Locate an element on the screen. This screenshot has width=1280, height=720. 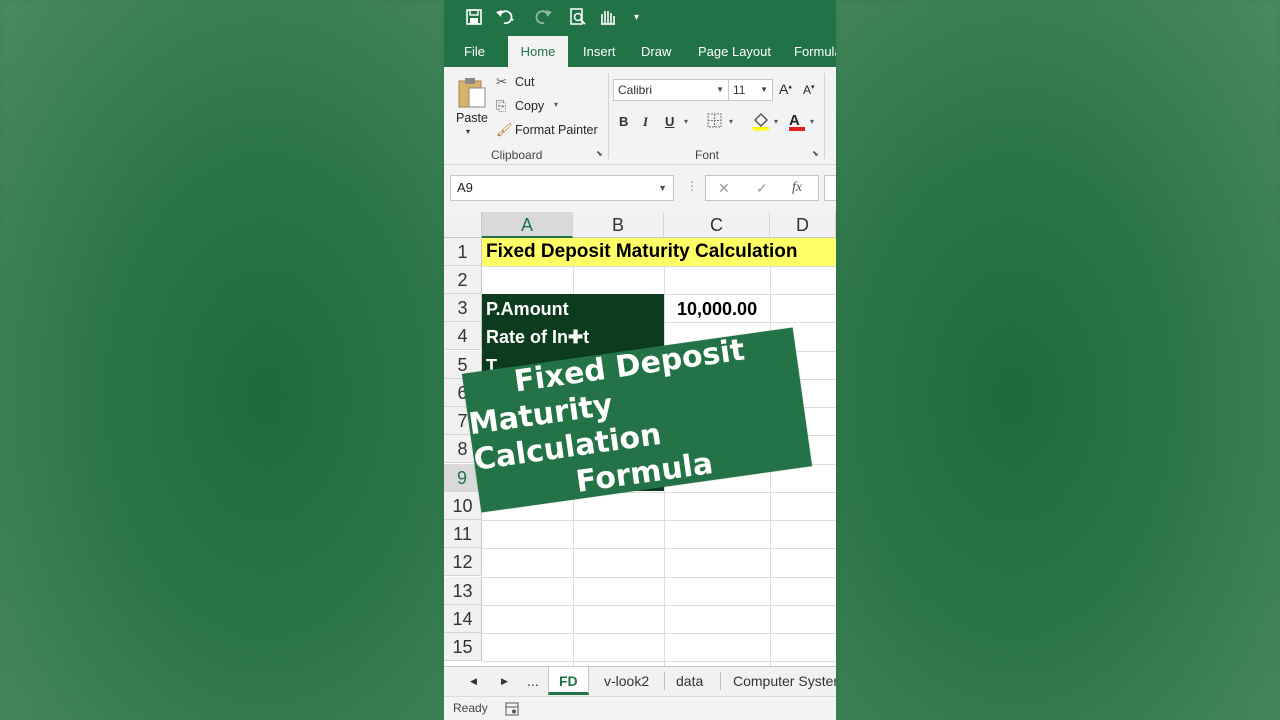
row-header-4: 4 is located at coordinates (463, 336).